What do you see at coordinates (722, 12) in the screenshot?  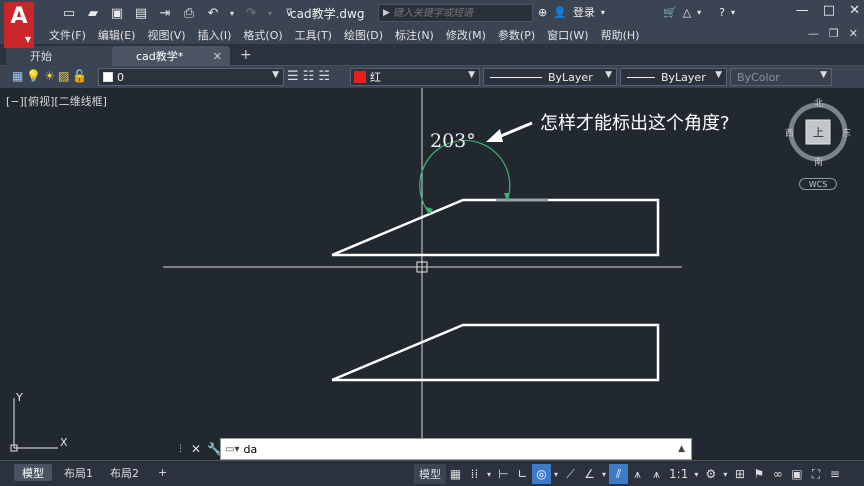 I see `help-icon: ?` at bounding box center [722, 12].